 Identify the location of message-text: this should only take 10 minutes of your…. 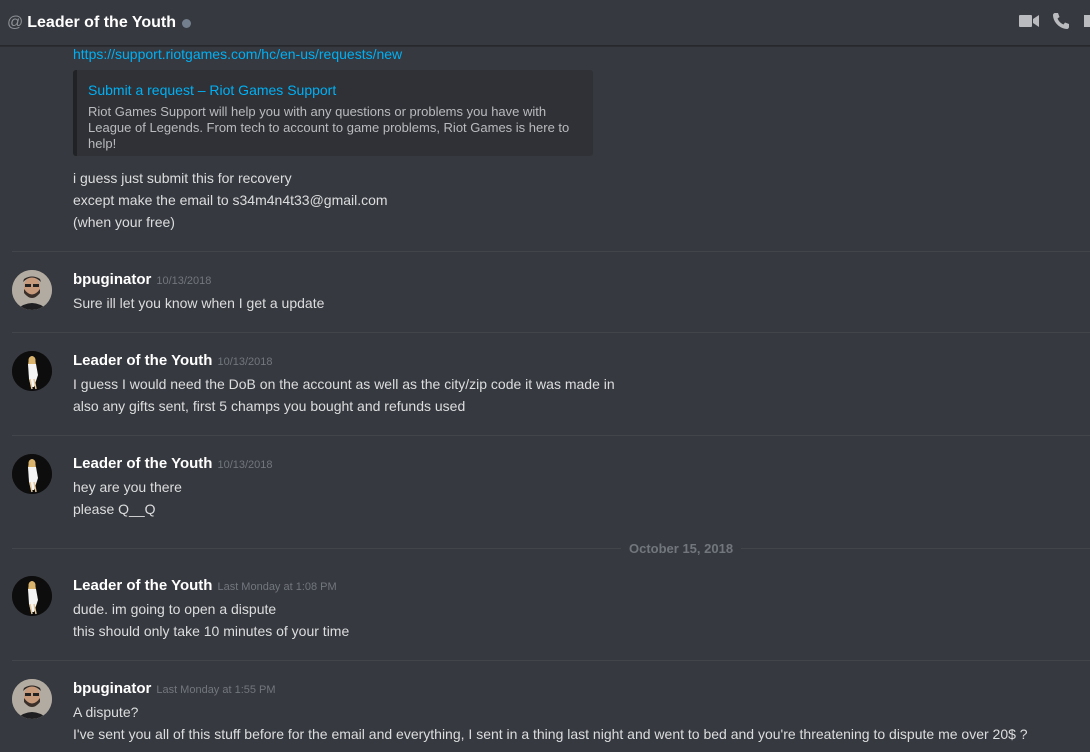
(211, 631).